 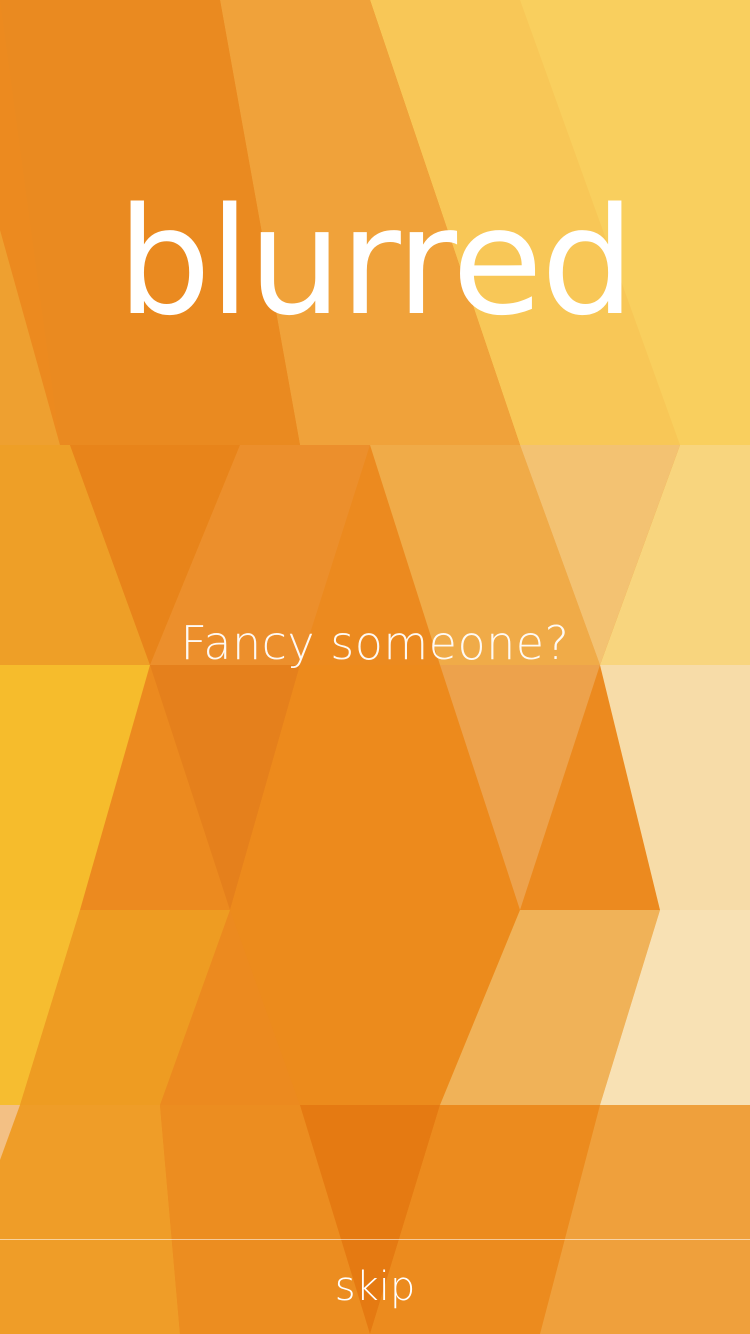 I want to click on onboarding-tagline: Fancy someone?, so click(x=375, y=643).